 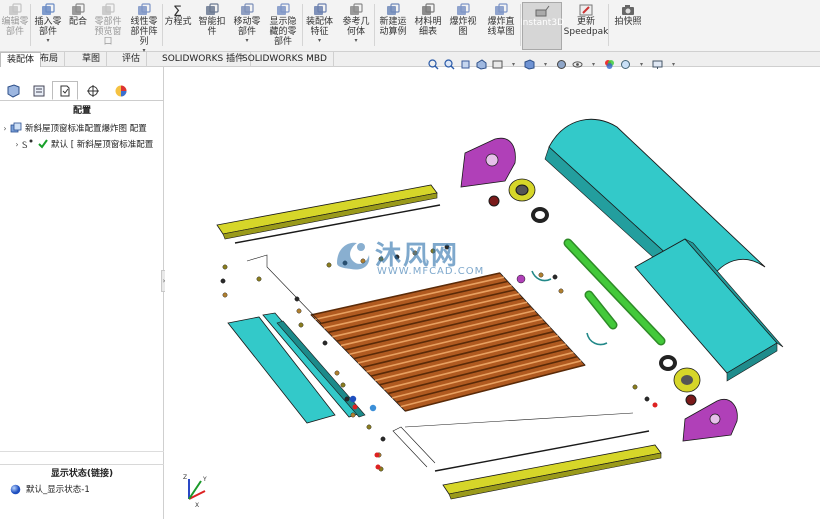 What do you see at coordinates (15, 9) in the screenshot?
I see `edit-component-icon` at bounding box center [15, 9].